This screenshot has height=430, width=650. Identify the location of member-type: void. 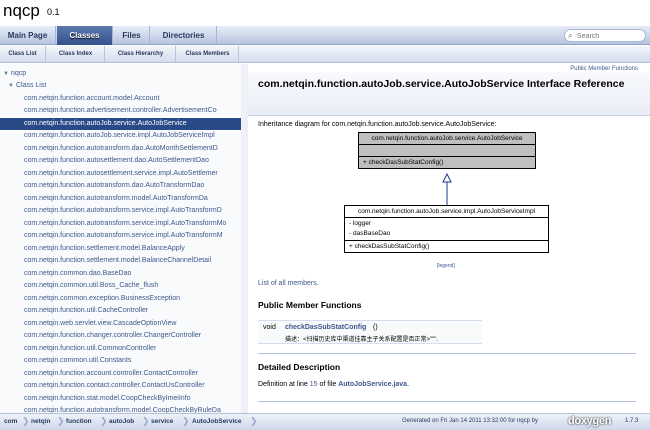
(269, 327).